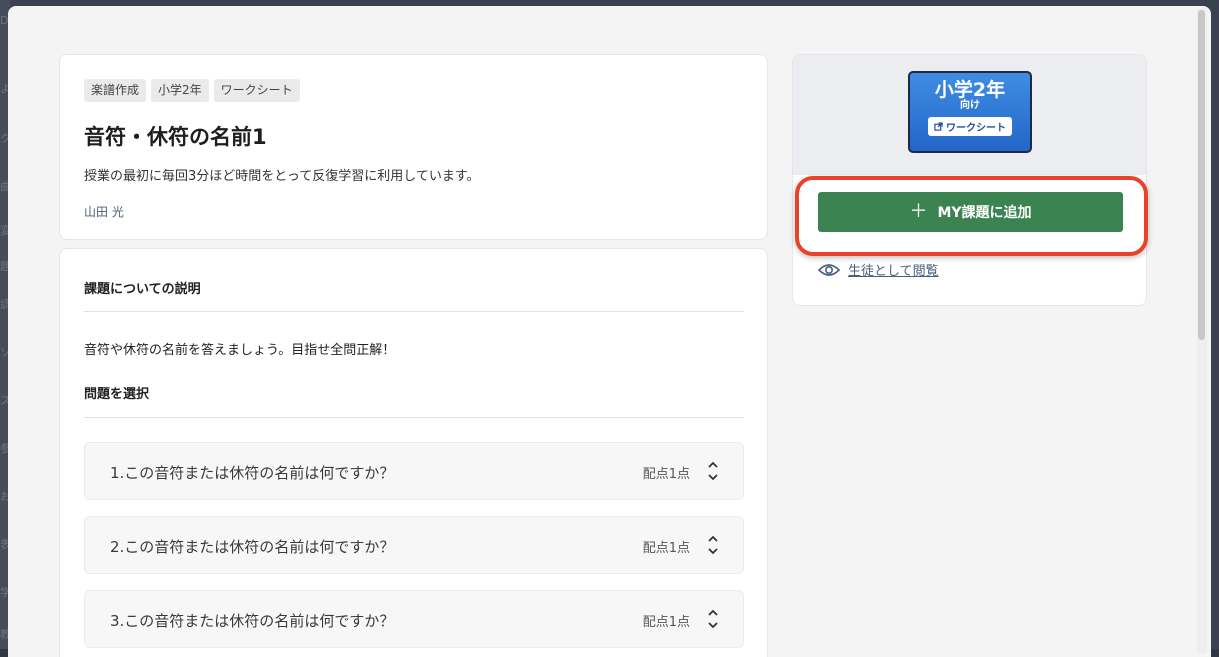 The image size is (1219, 657). I want to click on plus-icon: ＋, so click(918, 211).